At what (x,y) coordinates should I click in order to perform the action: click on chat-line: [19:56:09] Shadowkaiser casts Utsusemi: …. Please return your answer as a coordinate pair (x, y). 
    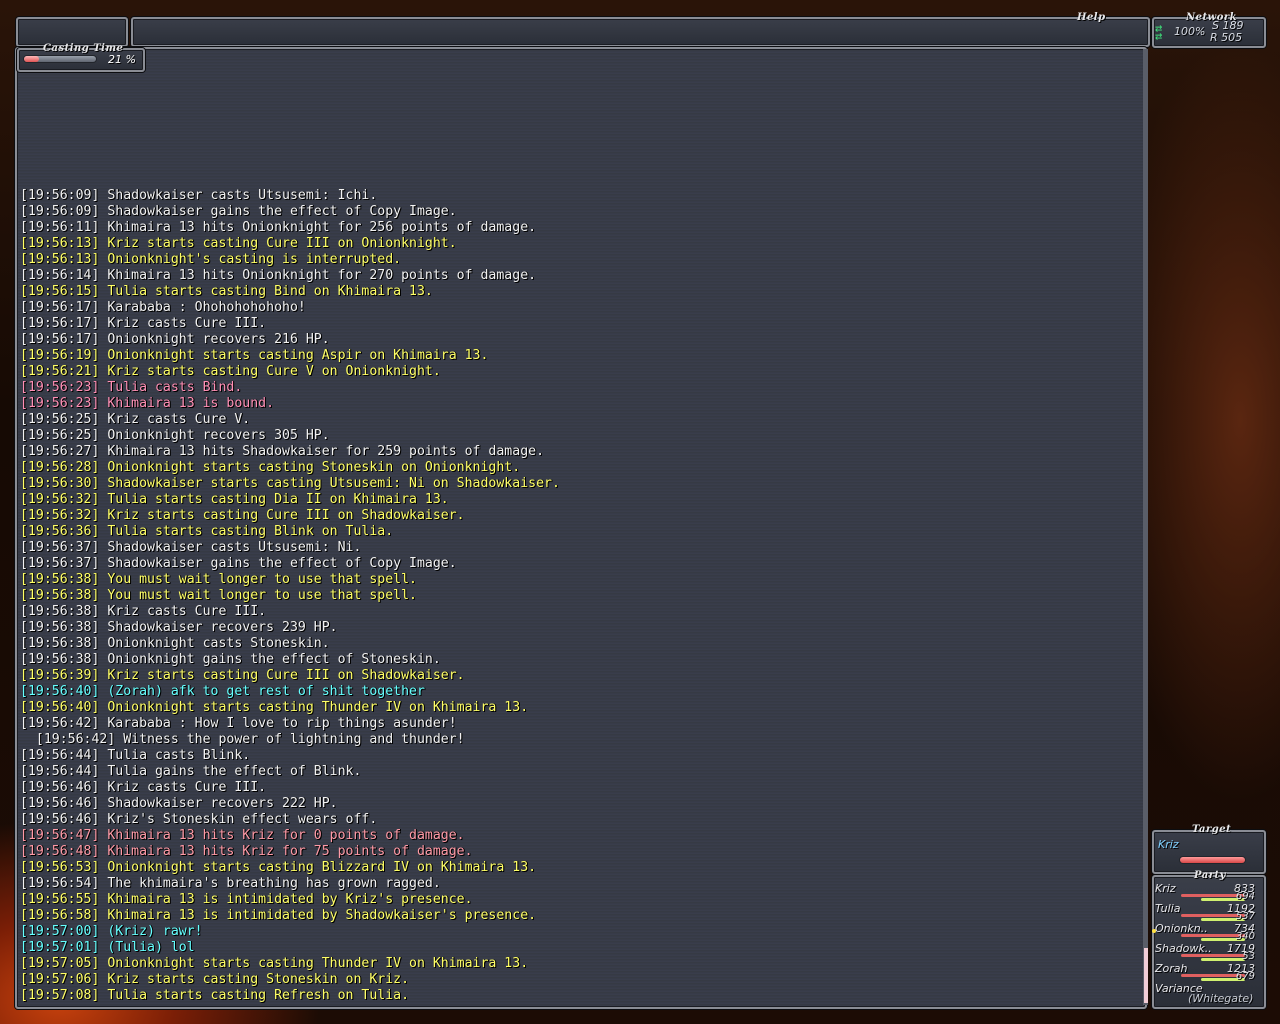
    Looking at the image, I should click on (199, 195).